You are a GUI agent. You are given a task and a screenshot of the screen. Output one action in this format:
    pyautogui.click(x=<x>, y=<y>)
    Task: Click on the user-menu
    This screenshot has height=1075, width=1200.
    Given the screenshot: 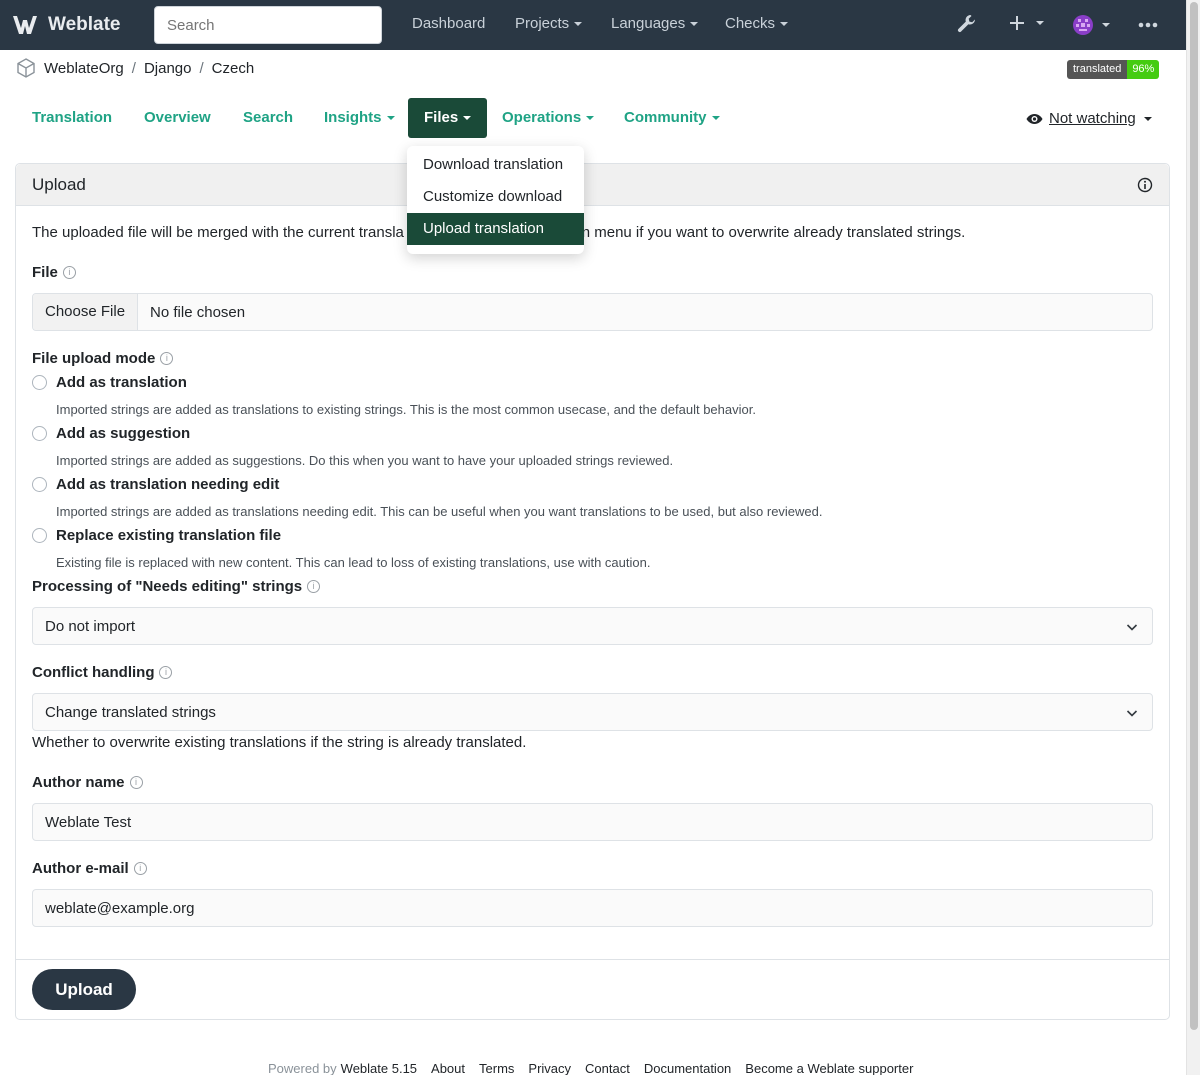 What is the action you would take?
    pyautogui.click(x=1091, y=25)
    